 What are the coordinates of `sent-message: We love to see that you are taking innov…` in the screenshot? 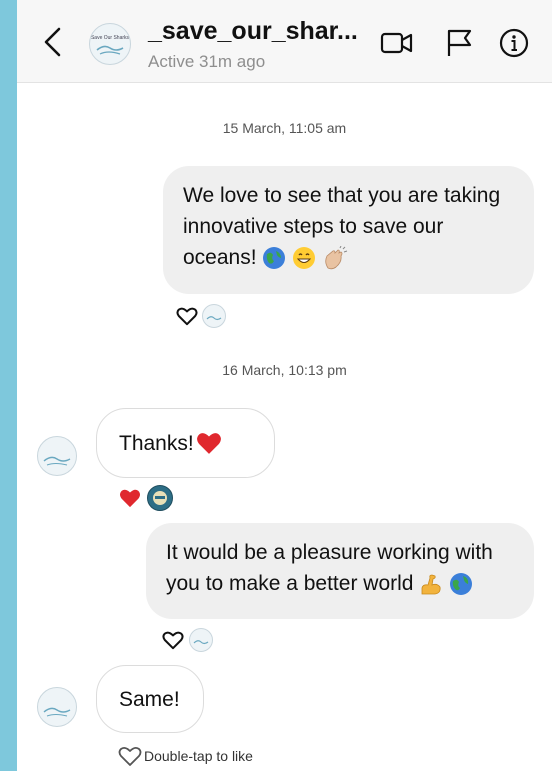 It's located at (348, 230).